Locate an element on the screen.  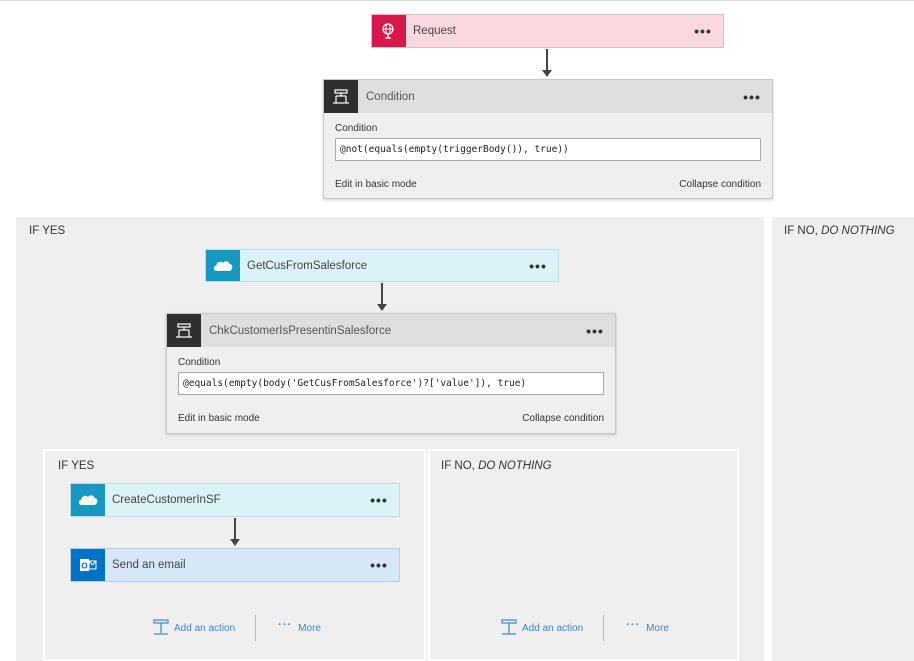
outer-no-label: IF NO, DO NOTHING is located at coordinates (839, 231).